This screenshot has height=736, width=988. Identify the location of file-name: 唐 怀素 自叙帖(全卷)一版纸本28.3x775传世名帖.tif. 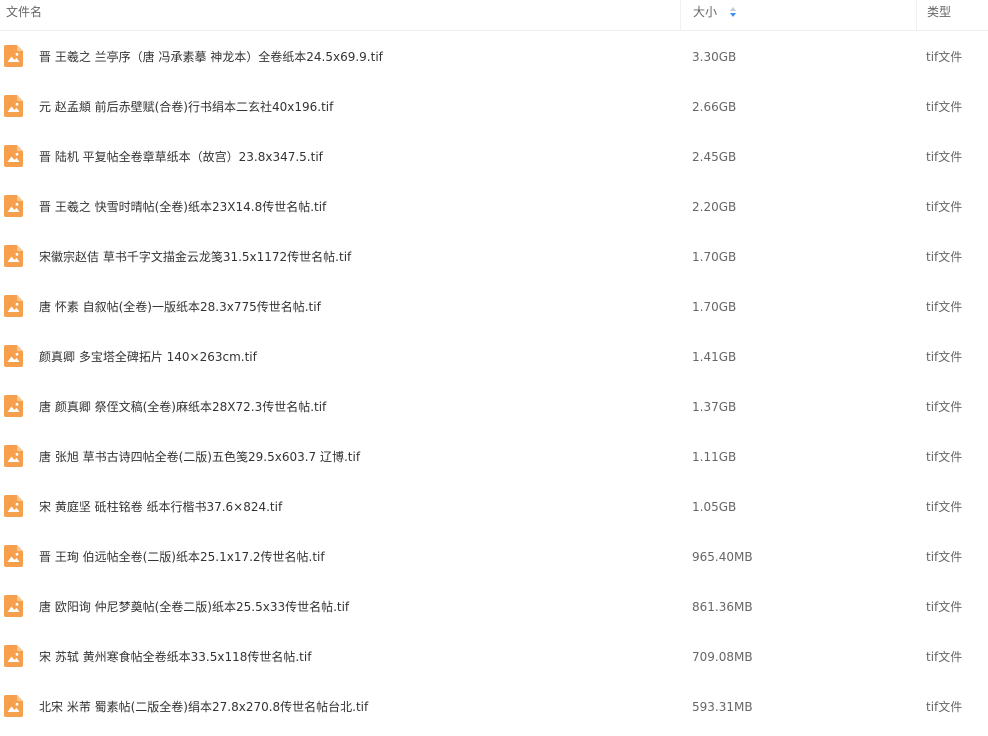
(180, 307).